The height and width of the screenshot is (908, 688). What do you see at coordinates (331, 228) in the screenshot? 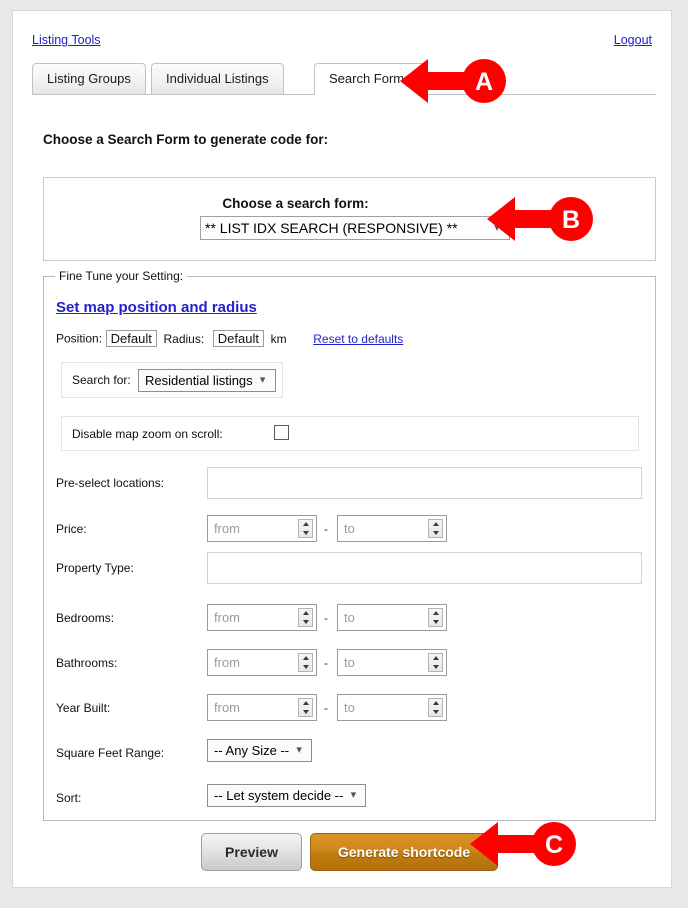
I see `choose-form-selected-value: ** LIST IDX SEARCH (RESPONSIVE) **` at bounding box center [331, 228].